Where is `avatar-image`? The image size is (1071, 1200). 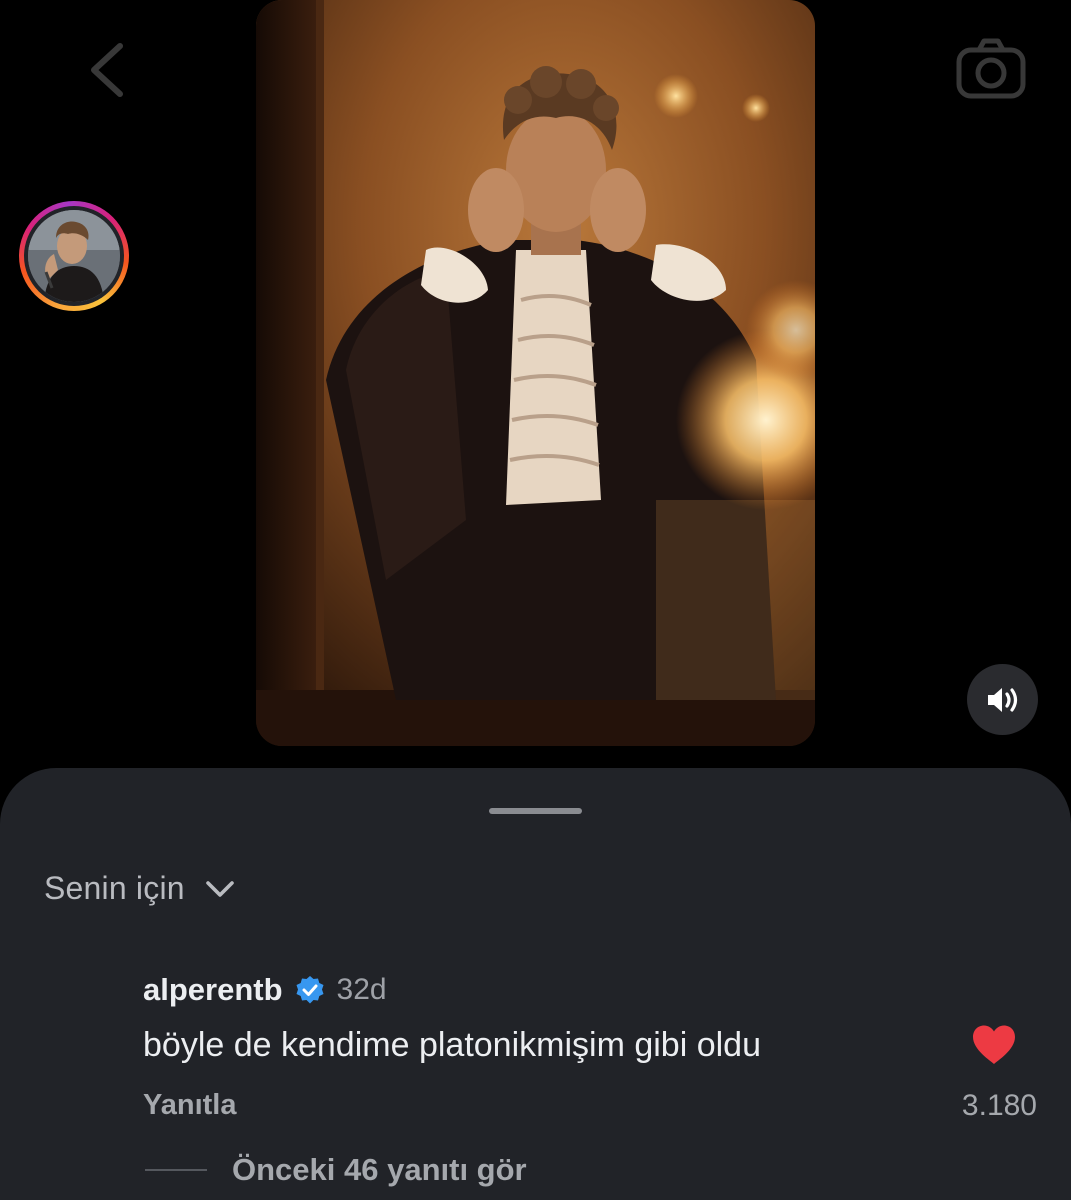
avatar-image is located at coordinates (74, 256).